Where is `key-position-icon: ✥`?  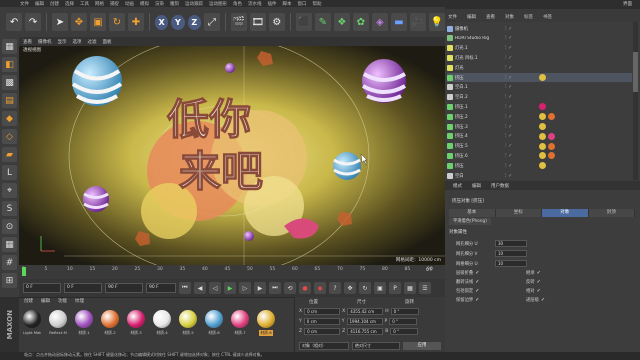 key-position-icon: ✥ is located at coordinates (350, 288).